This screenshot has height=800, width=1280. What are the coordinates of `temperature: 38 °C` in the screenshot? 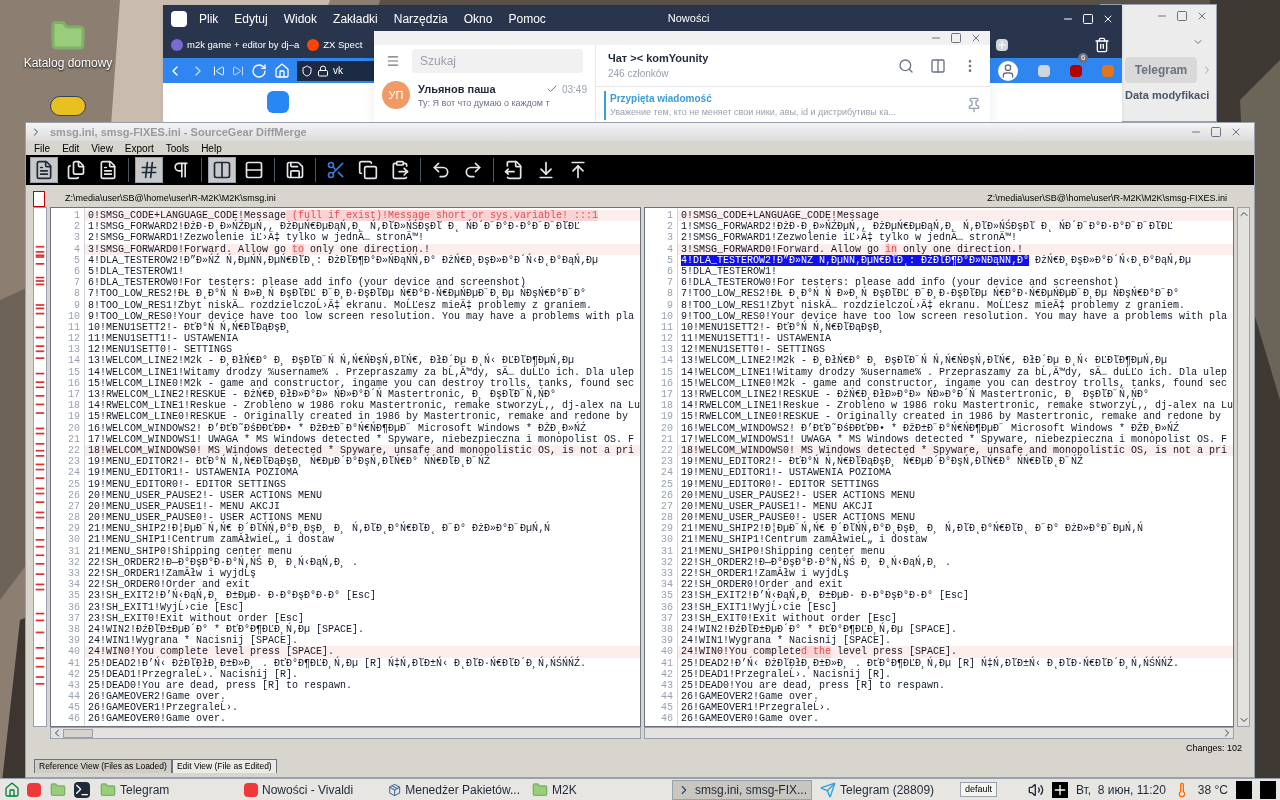 It's located at (1212, 790).